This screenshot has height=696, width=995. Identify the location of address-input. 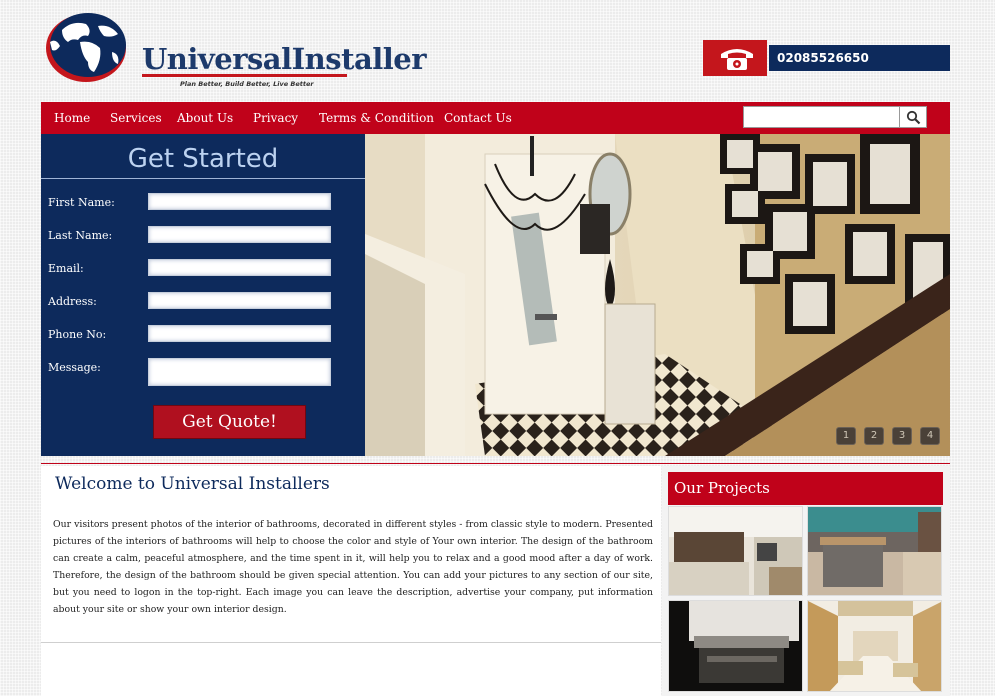
(239, 300).